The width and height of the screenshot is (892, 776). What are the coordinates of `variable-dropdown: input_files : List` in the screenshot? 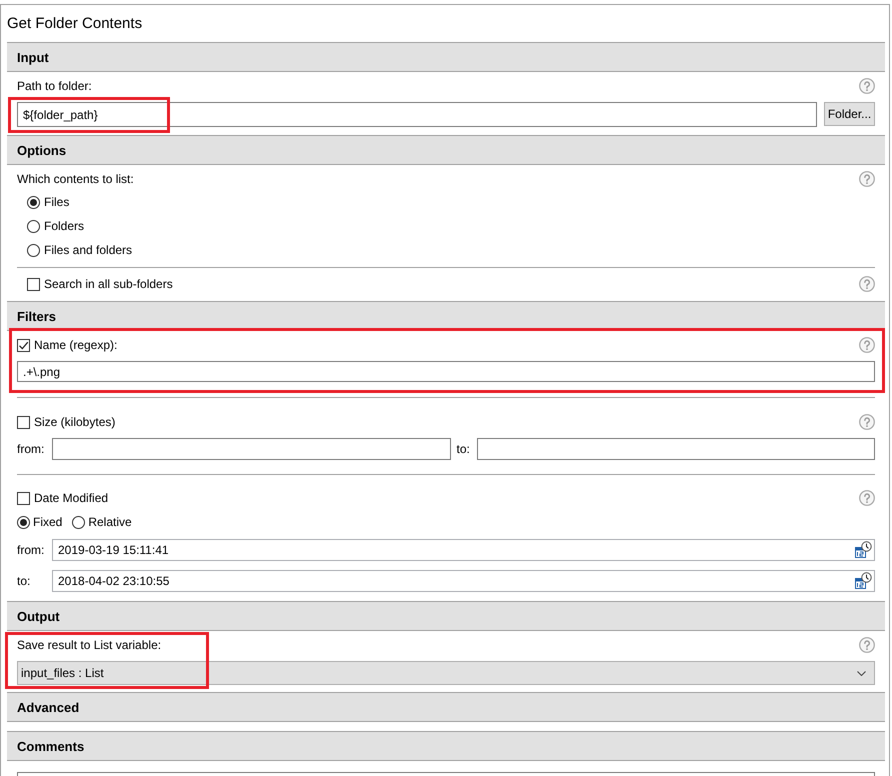 It's located at (446, 673).